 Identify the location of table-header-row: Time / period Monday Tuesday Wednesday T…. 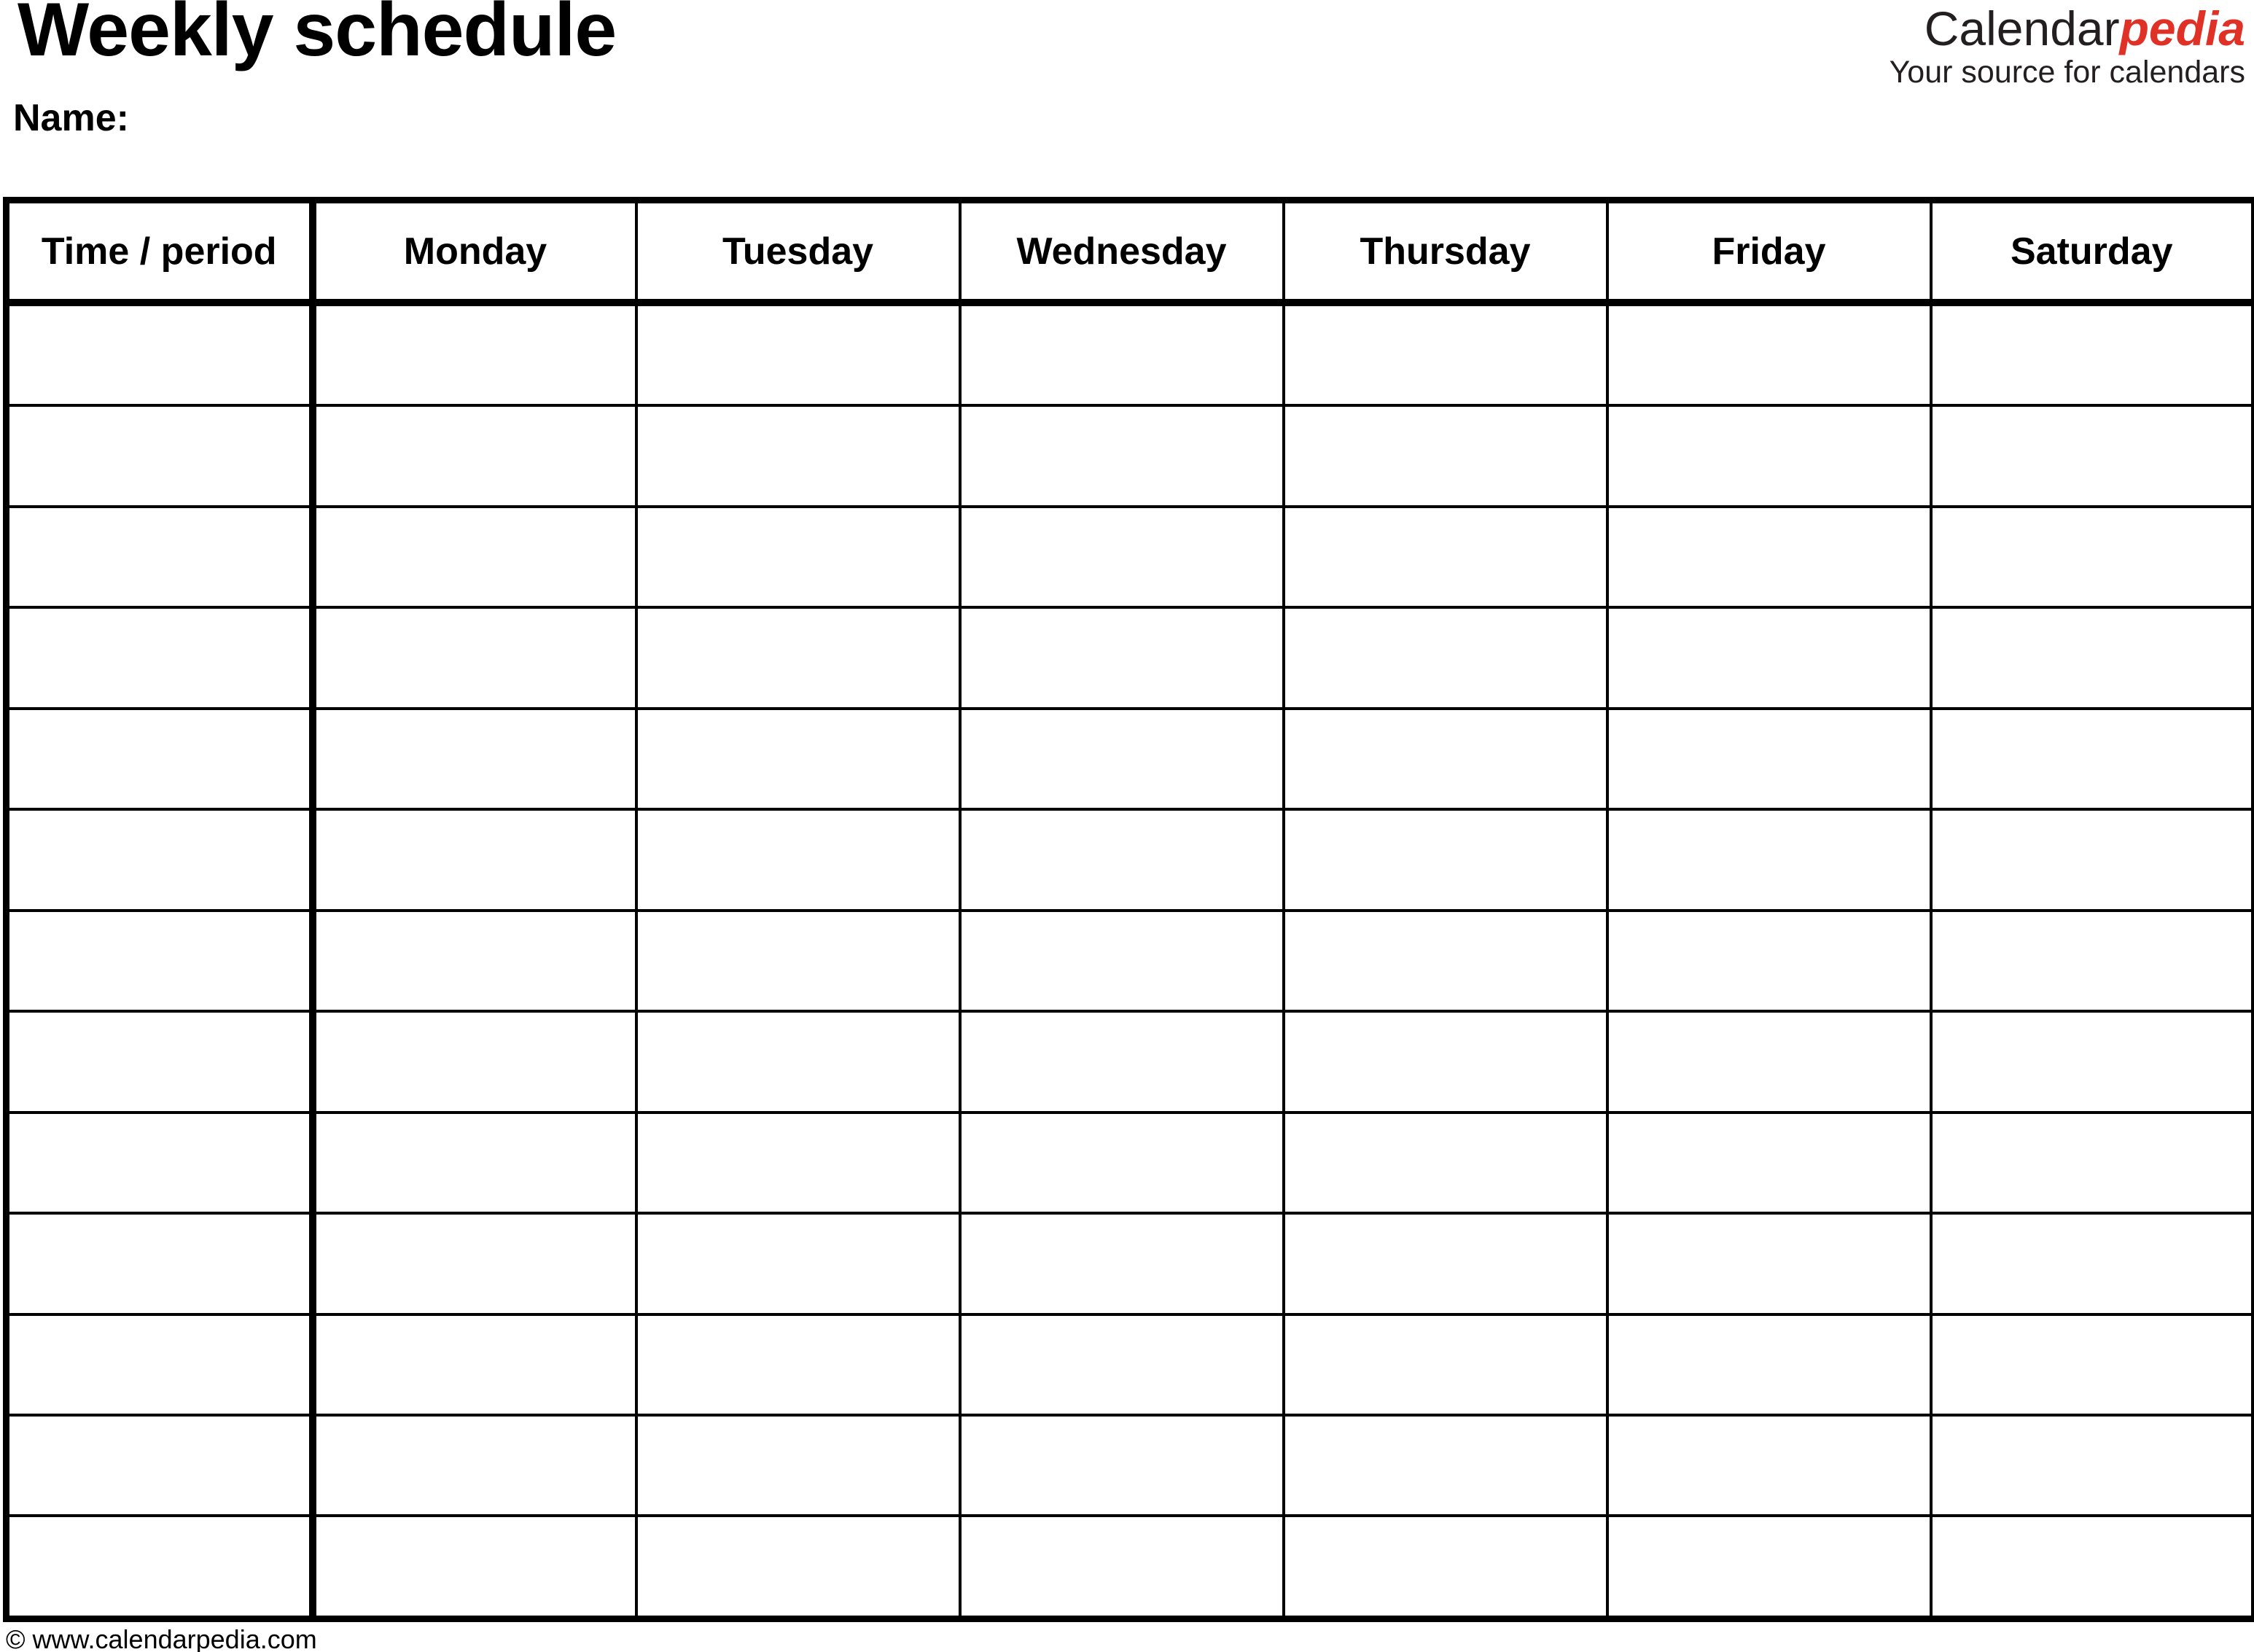
(1130, 253).